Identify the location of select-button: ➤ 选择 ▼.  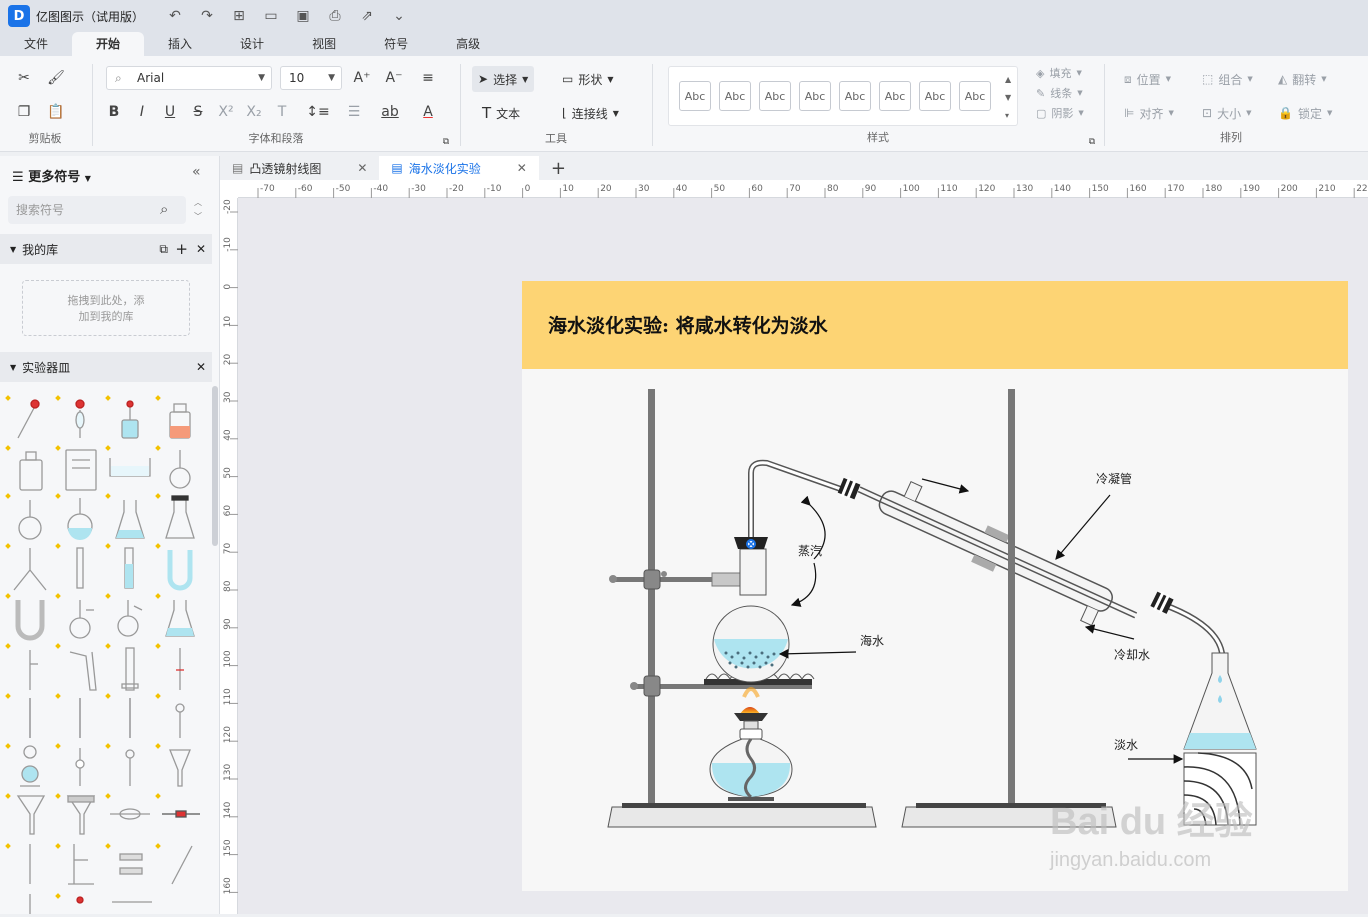
(503, 79).